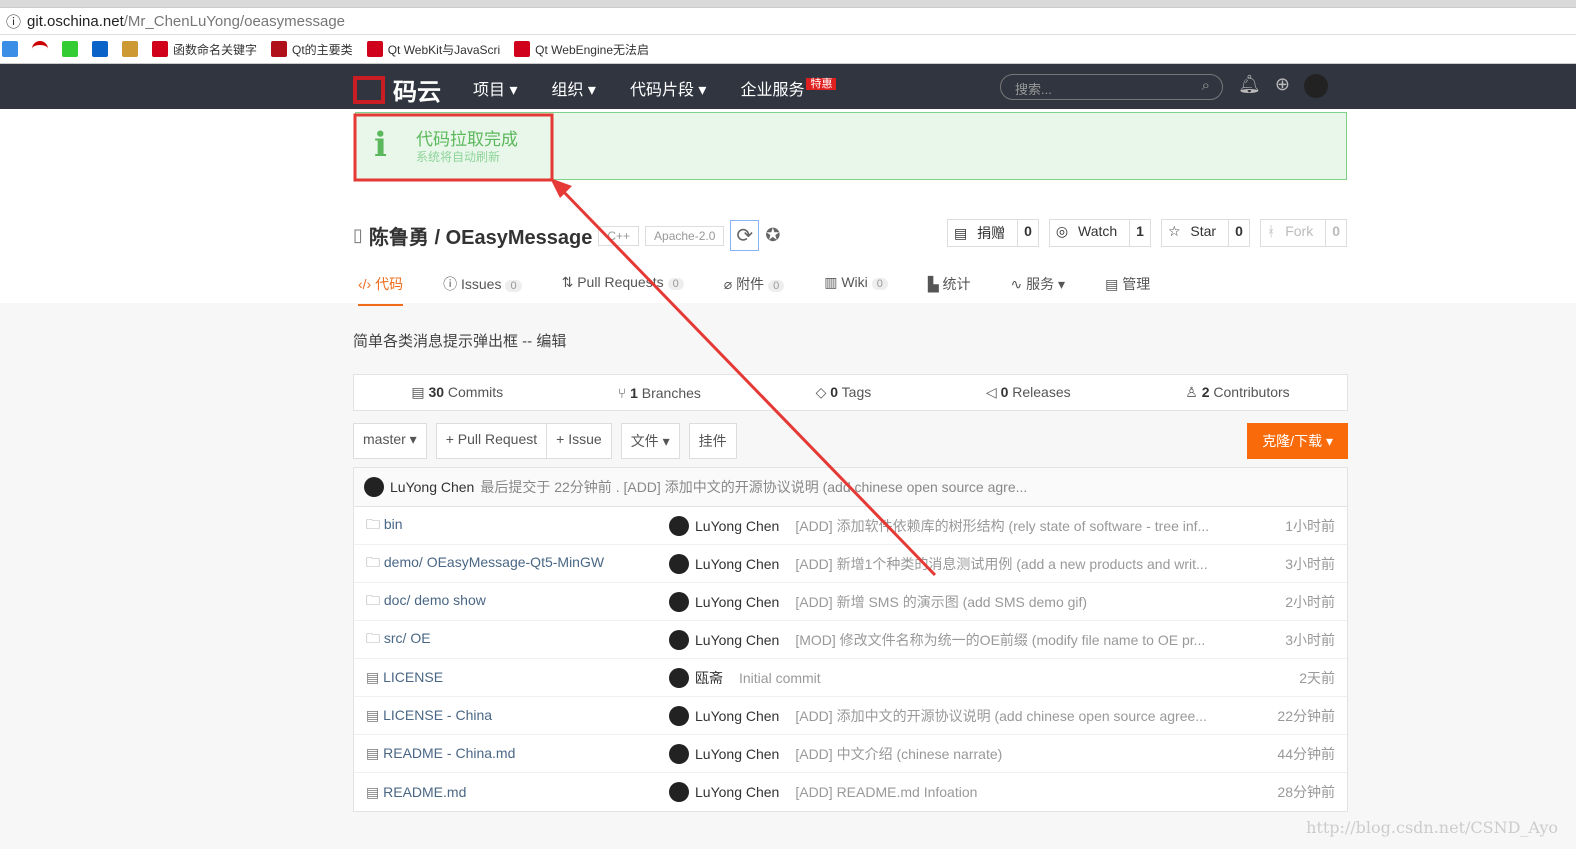  Describe the element at coordinates (1028, 392) in the screenshot. I see `stat-releases: ◁ 0 Releases` at that location.